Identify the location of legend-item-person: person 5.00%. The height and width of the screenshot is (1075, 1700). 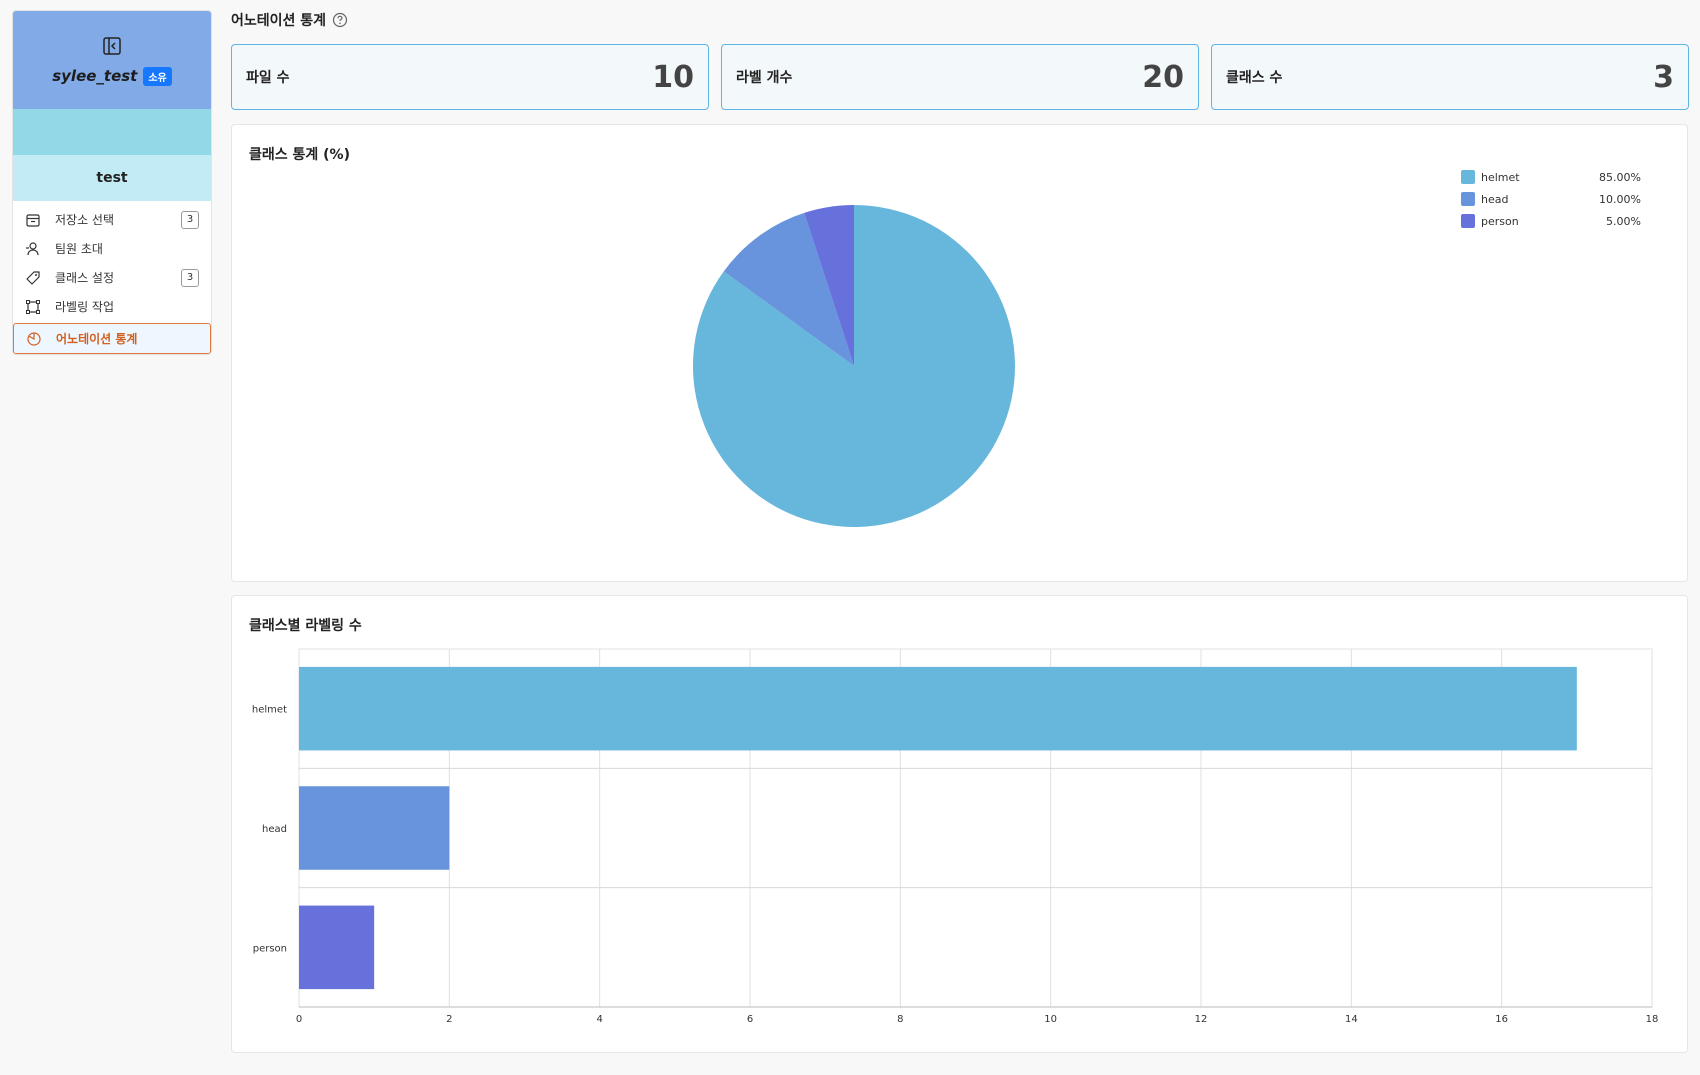
(1551, 221).